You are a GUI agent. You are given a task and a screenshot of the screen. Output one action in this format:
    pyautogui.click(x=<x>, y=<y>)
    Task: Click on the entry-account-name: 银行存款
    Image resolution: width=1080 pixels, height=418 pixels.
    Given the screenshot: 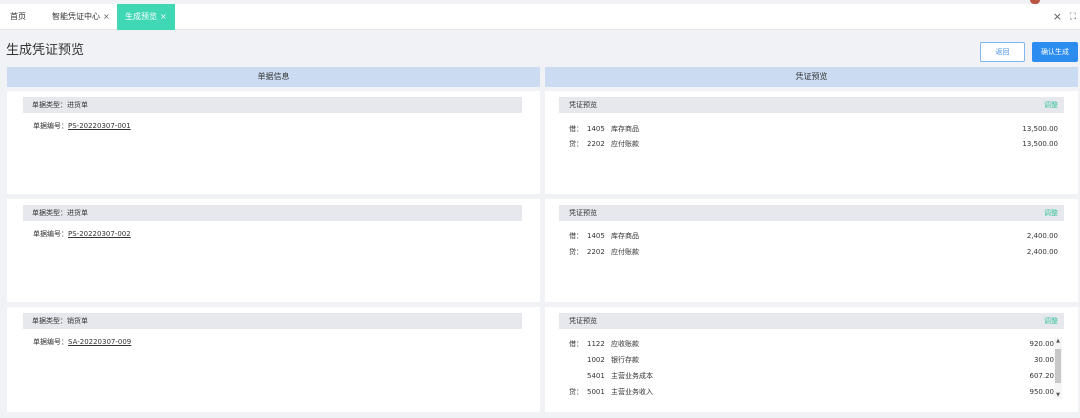 What is the action you would take?
    pyautogui.click(x=625, y=360)
    